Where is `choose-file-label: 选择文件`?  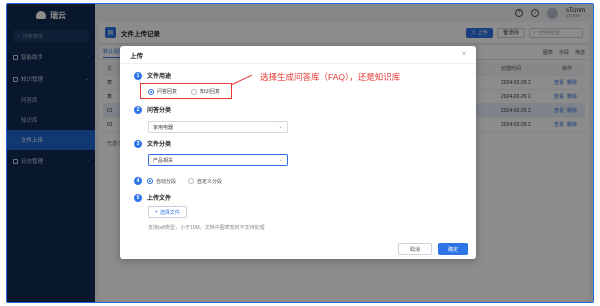
choose-file-label: 选择文件 is located at coordinates (169, 212).